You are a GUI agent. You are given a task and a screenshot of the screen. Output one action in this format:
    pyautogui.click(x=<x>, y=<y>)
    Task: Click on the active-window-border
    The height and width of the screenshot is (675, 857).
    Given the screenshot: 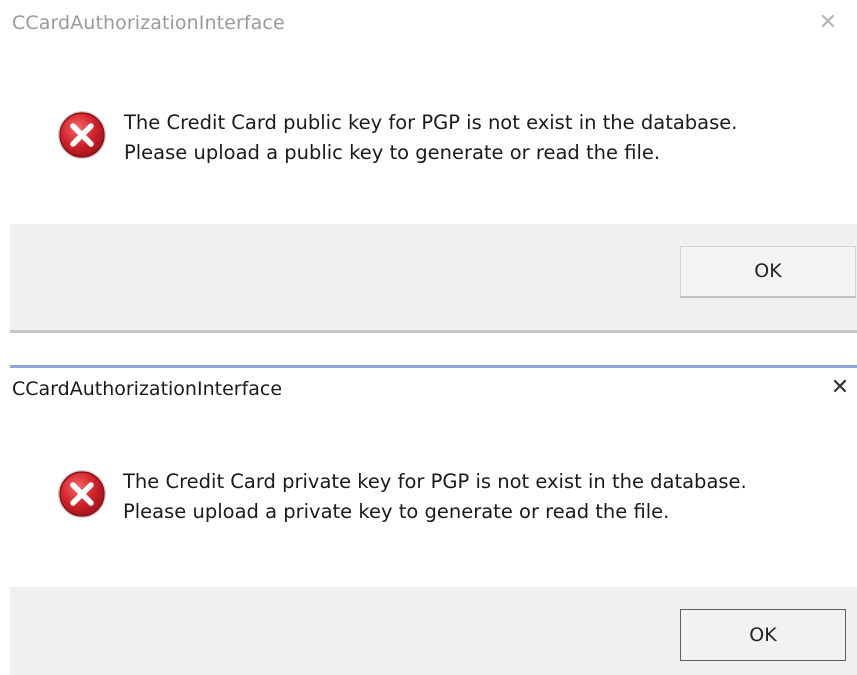 What is the action you would take?
    pyautogui.click(x=433, y=366)
    